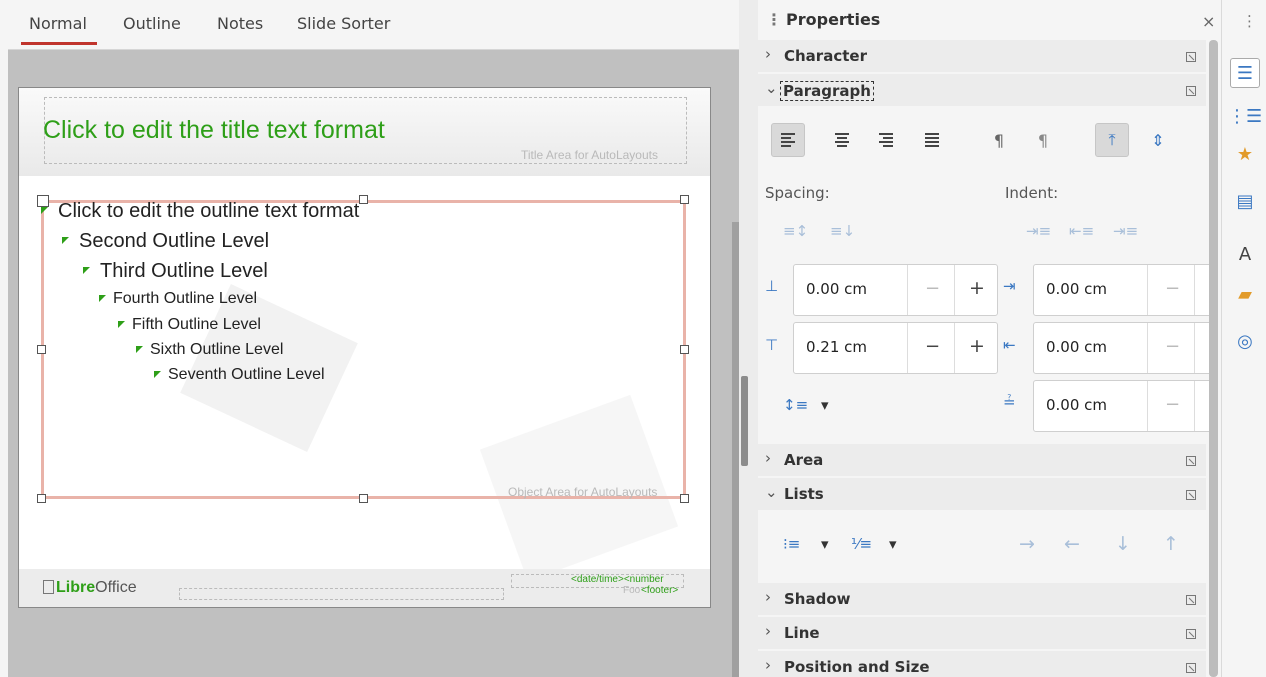 The image size is (1266, 677). Describe the element at coordinates (1076, 405) in the screenshot. I see `first-line-indent-value: 0.00 cm` at that location.